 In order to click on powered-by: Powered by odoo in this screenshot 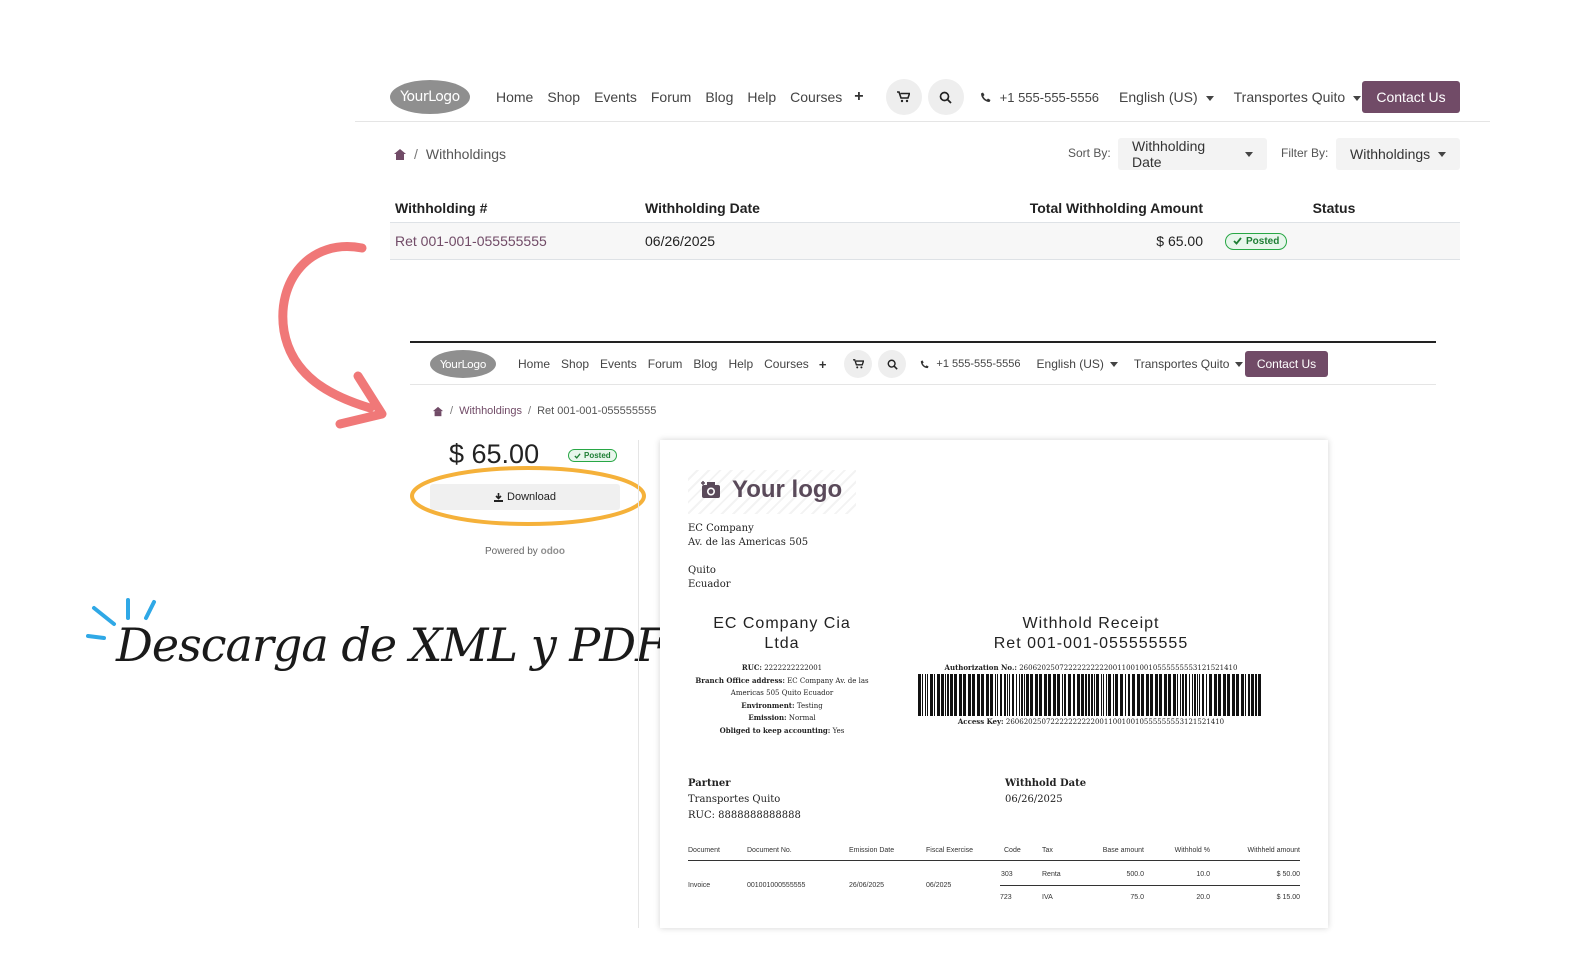, I will do `click(525, 551)`.